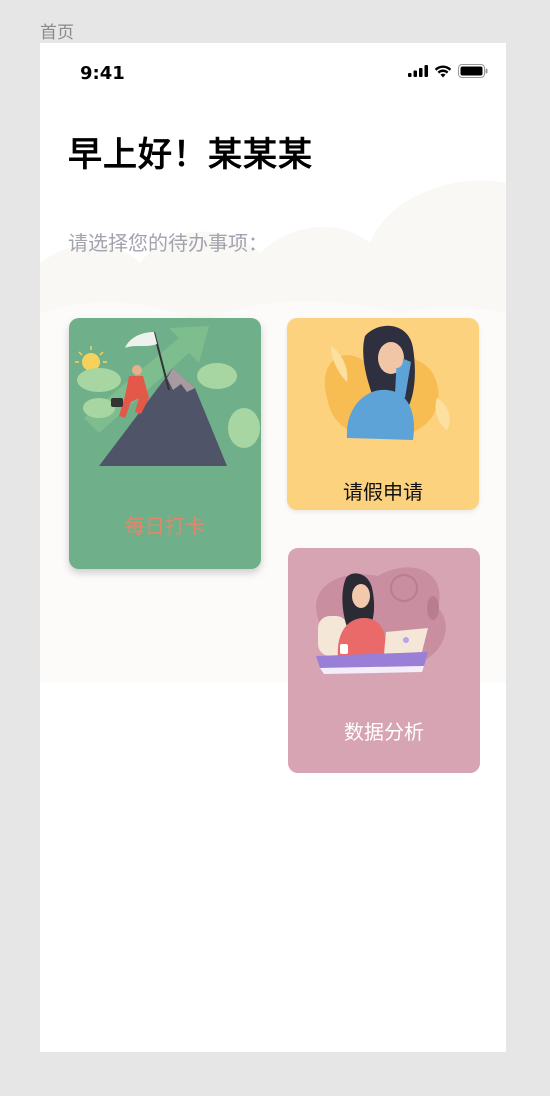  What do you see at coordinates (418, 71) in the screenshot?
I see `signal-icon` at bounding box center [418, 71].